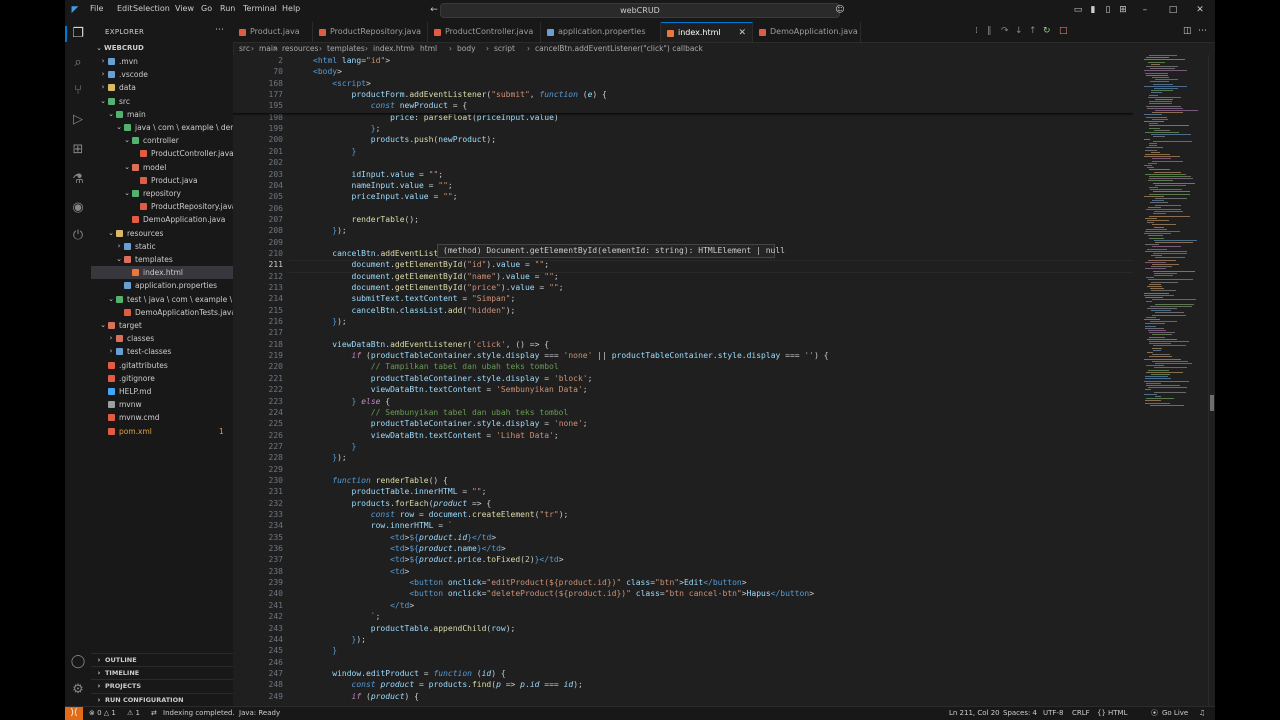 Image resolution: width=1280 pixels, height=720 pixels. Describe the element at coordinates (1202, 31) in the screenshot. I see `editor-more-icon: ⋯` at that location.